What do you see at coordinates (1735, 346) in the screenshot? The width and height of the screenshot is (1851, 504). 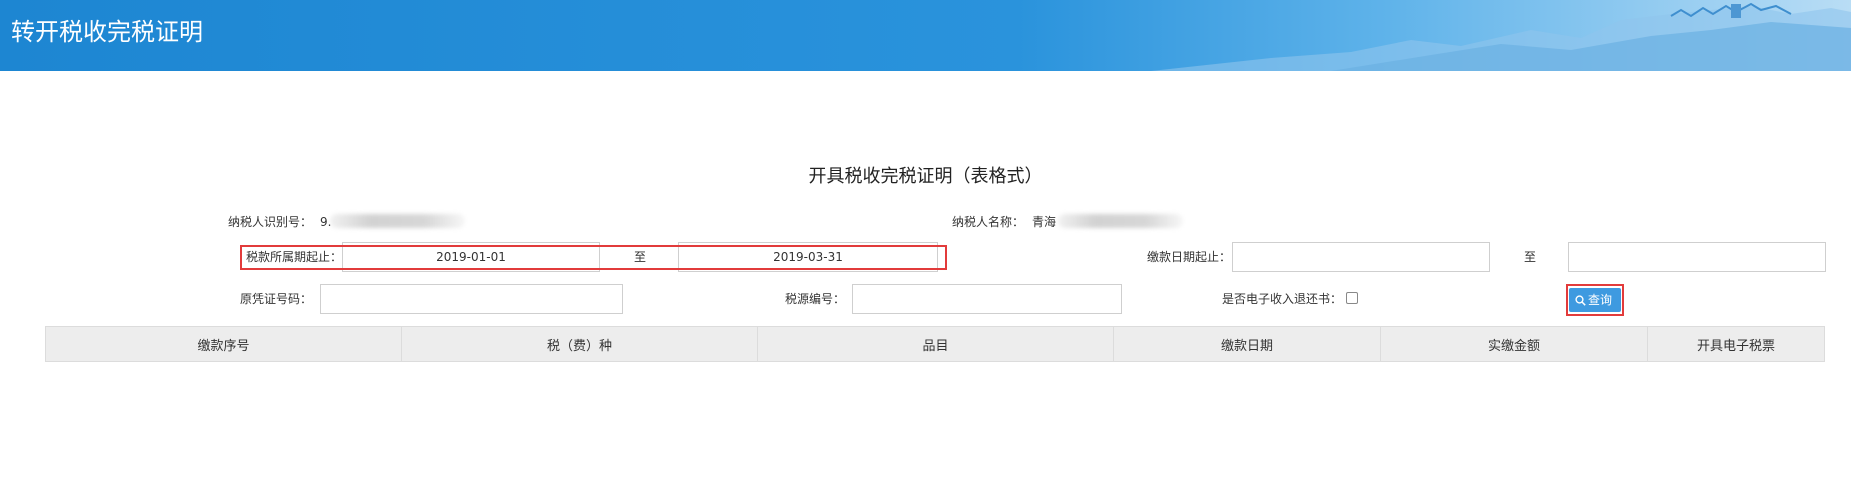 I see `column-header-issue-e-ticket: 开具电子税票` at bounding box center [1735, 346].